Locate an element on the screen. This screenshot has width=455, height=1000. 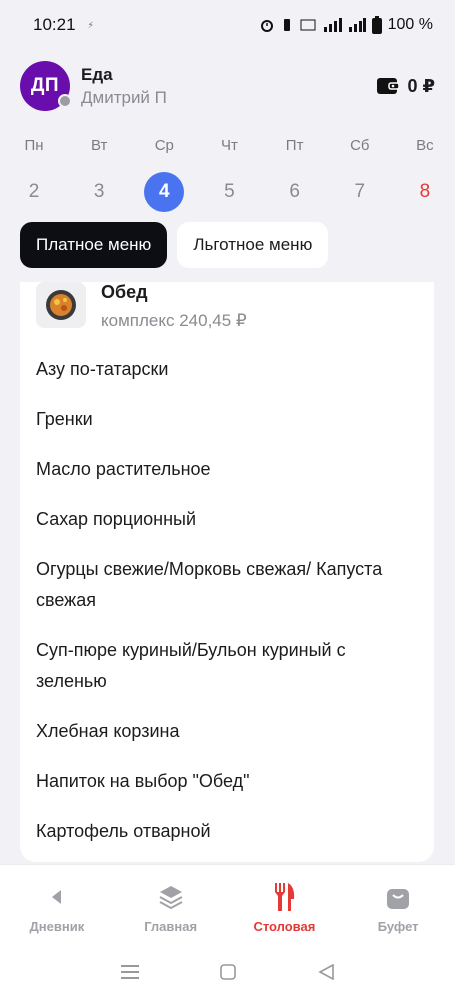
signal-4g-icon is located at coordinates (332, 25).